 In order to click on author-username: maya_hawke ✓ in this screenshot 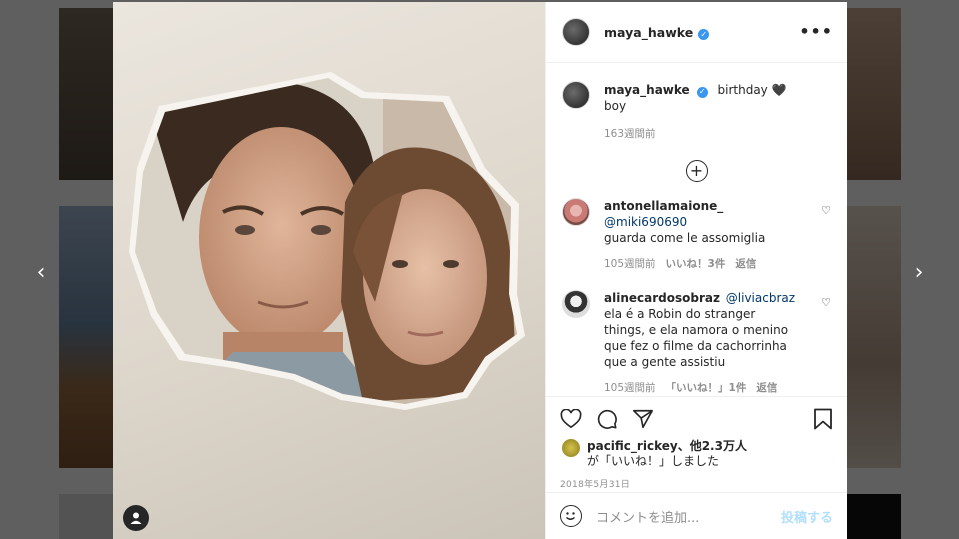, I will do `click(657, 32)`.